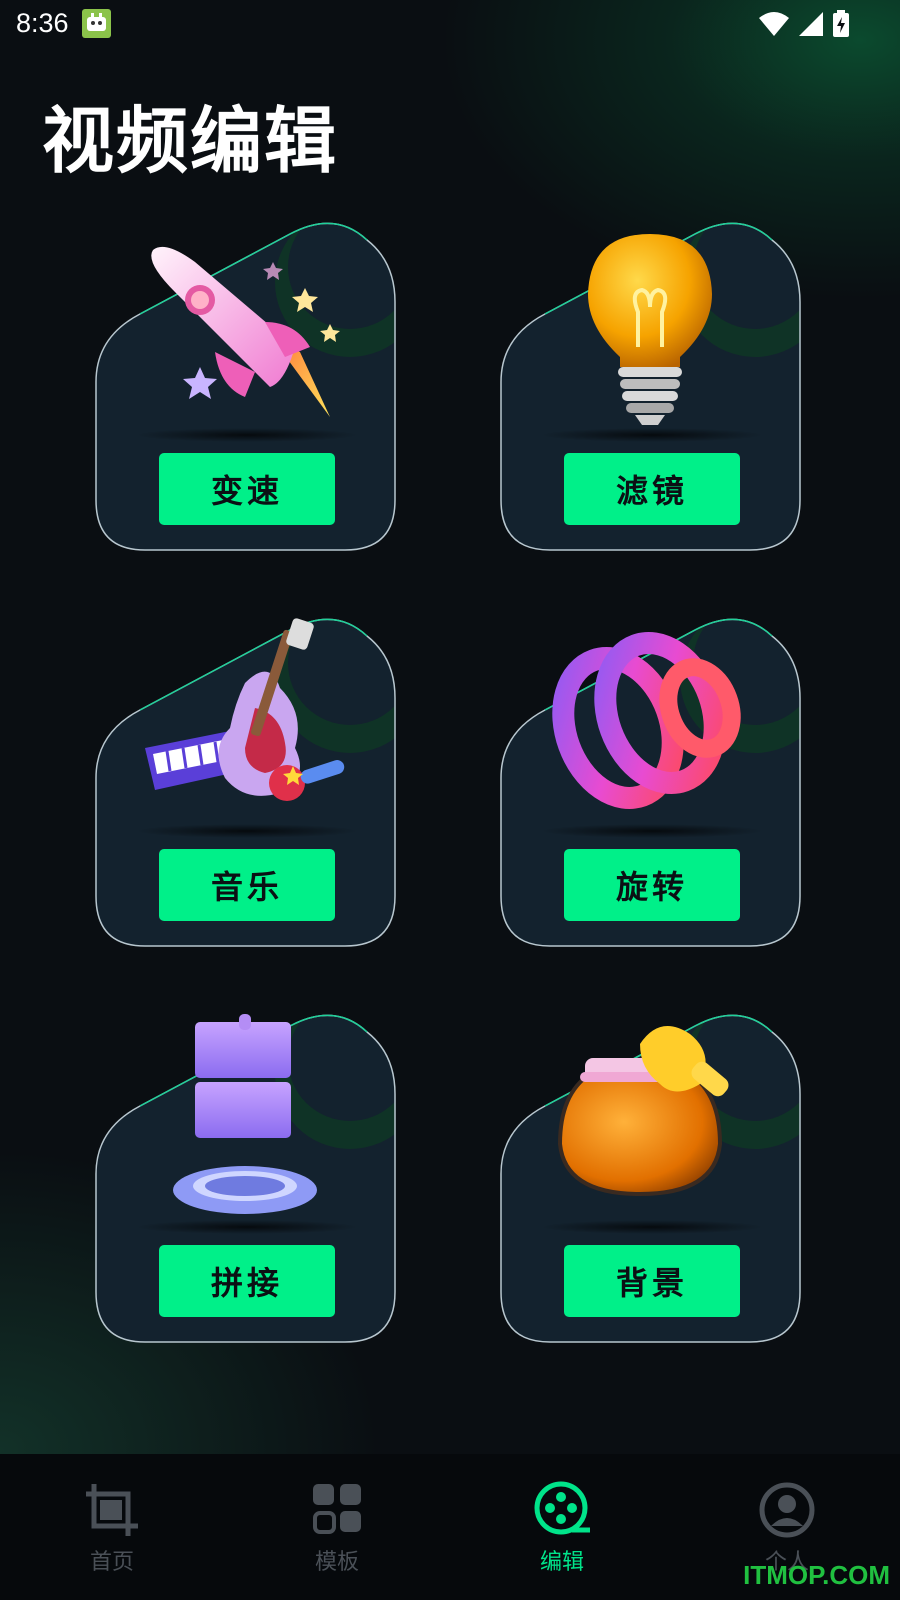 The image size is (900, 1600). I want to click on grid-icon, so click(337, 1510).